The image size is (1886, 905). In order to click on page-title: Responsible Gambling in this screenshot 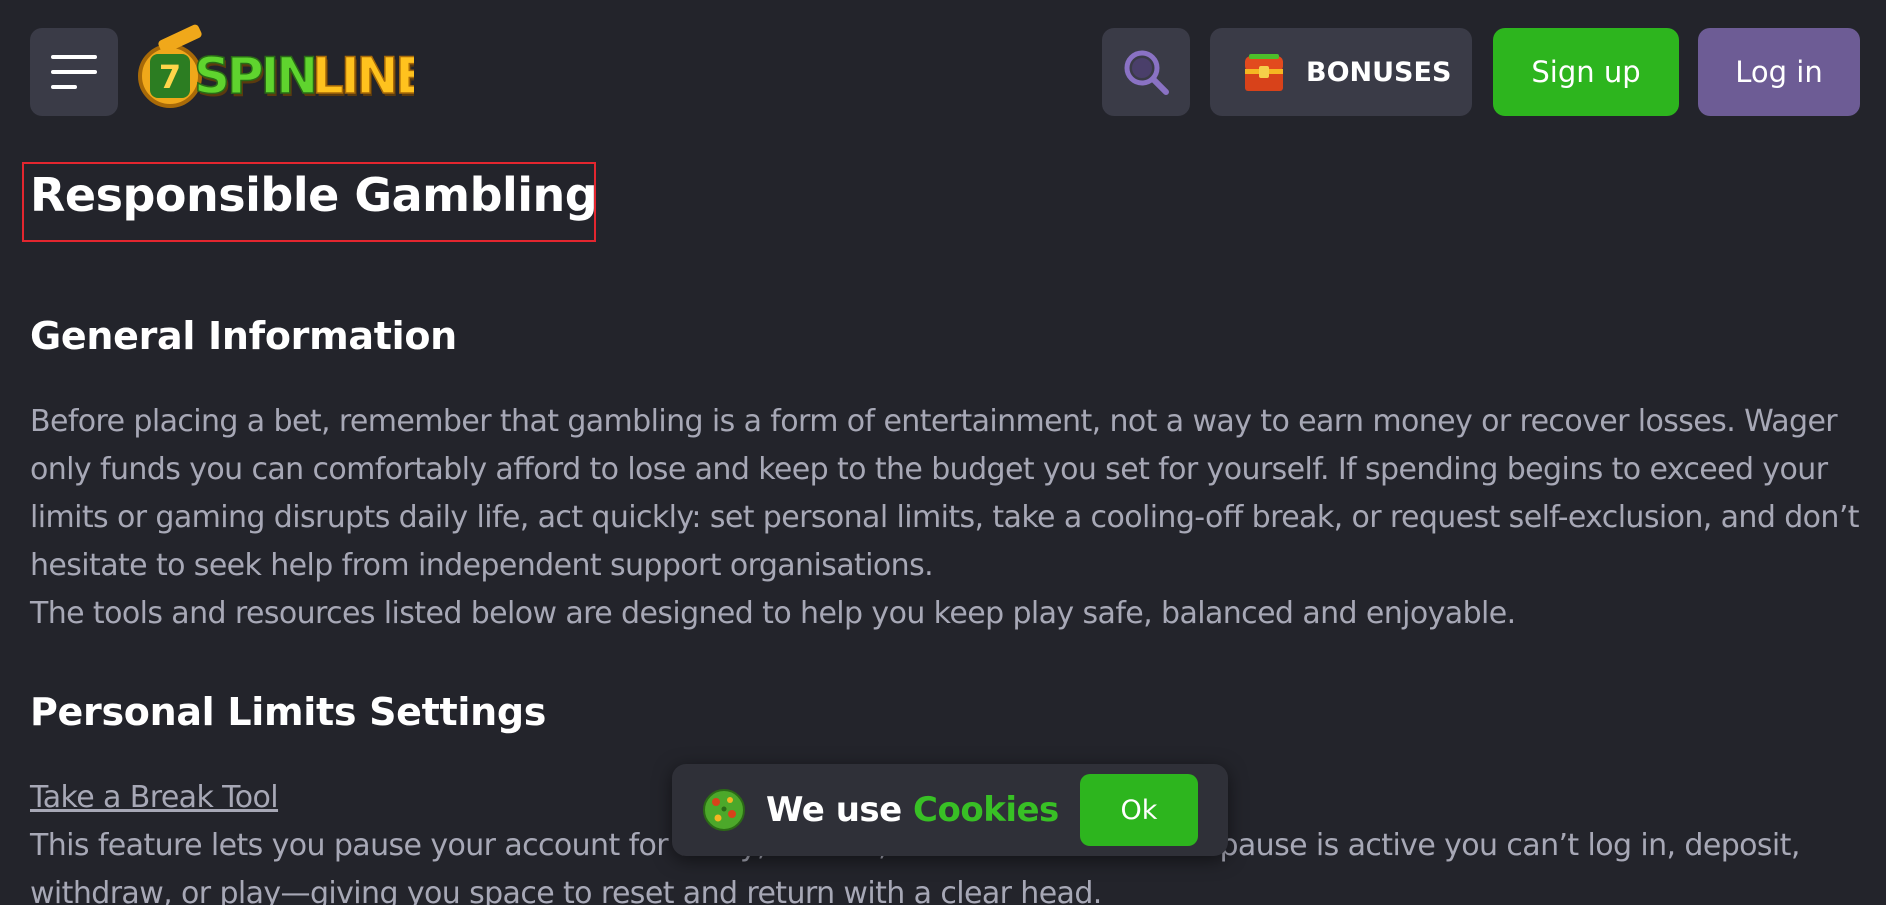, I will do `click(314, 195)`.